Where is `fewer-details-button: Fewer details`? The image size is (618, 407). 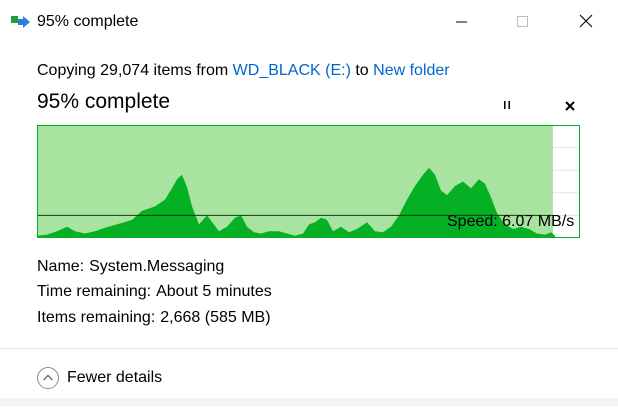 fewer-details-button: Fewer details is located at coordinates (99, 378).